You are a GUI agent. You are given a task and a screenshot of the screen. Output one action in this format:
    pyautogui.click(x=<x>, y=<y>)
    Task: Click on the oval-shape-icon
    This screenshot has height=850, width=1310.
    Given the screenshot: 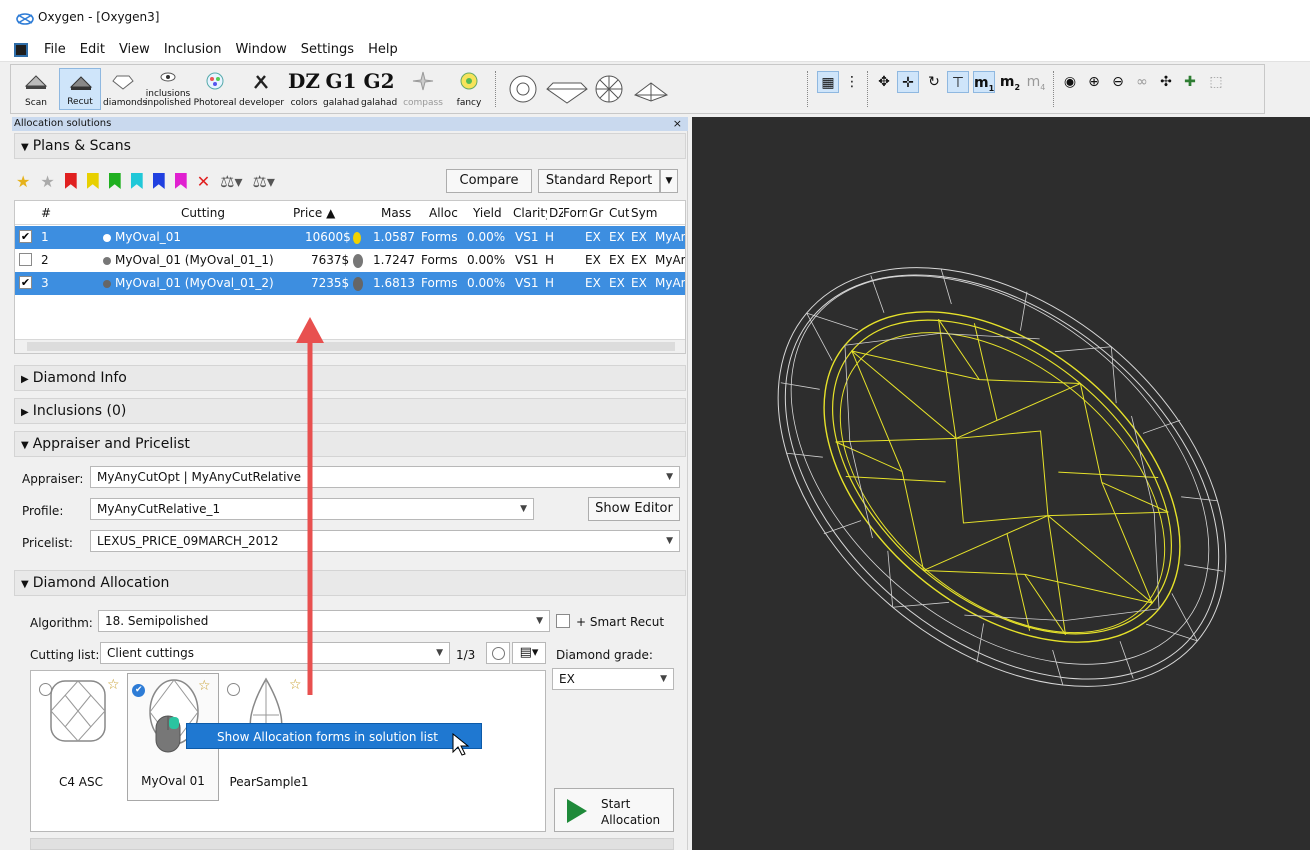 What is the action you would take?
    pyautogui.click(x=360, y=260)
    